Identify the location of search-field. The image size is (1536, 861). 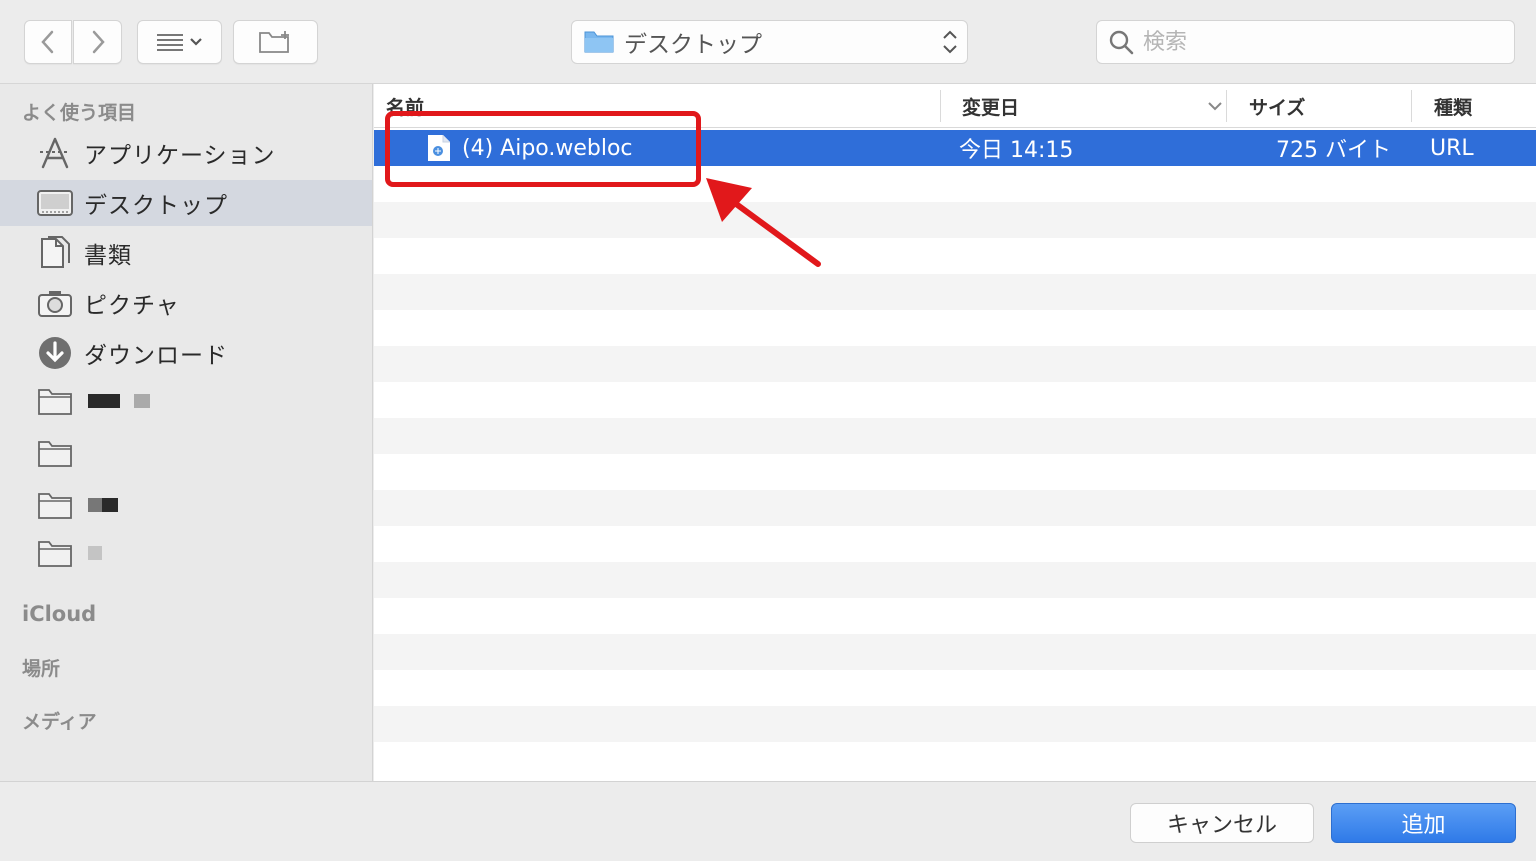
(1305, 42).